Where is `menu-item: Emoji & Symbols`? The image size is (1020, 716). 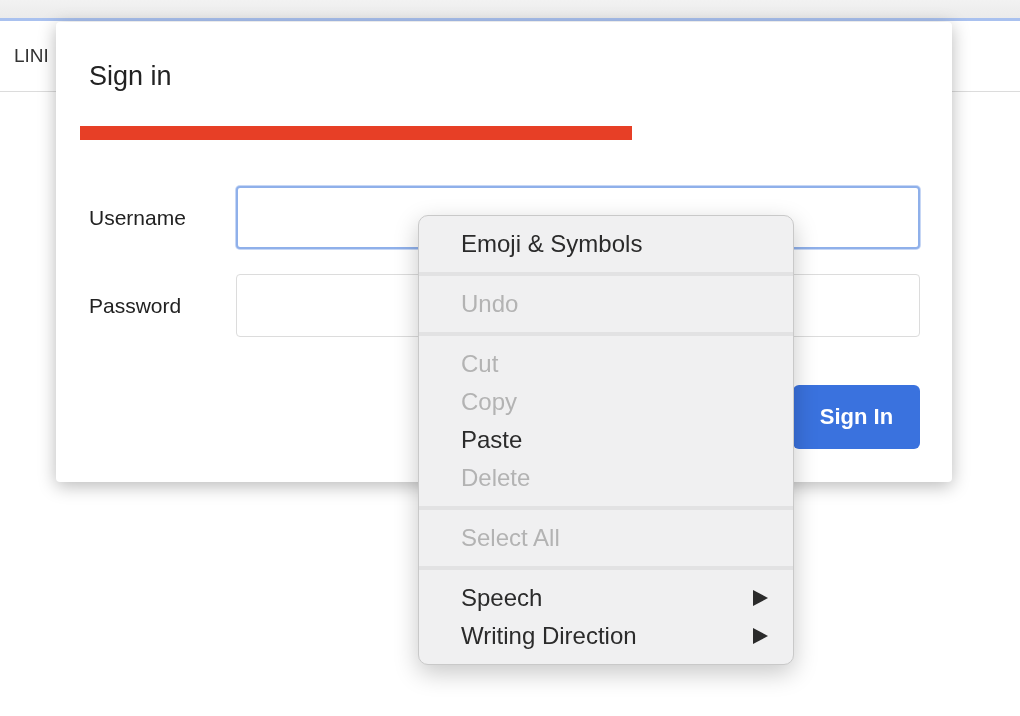 menu-item: Emoji & Symbols is located at coordinates (606, 244).